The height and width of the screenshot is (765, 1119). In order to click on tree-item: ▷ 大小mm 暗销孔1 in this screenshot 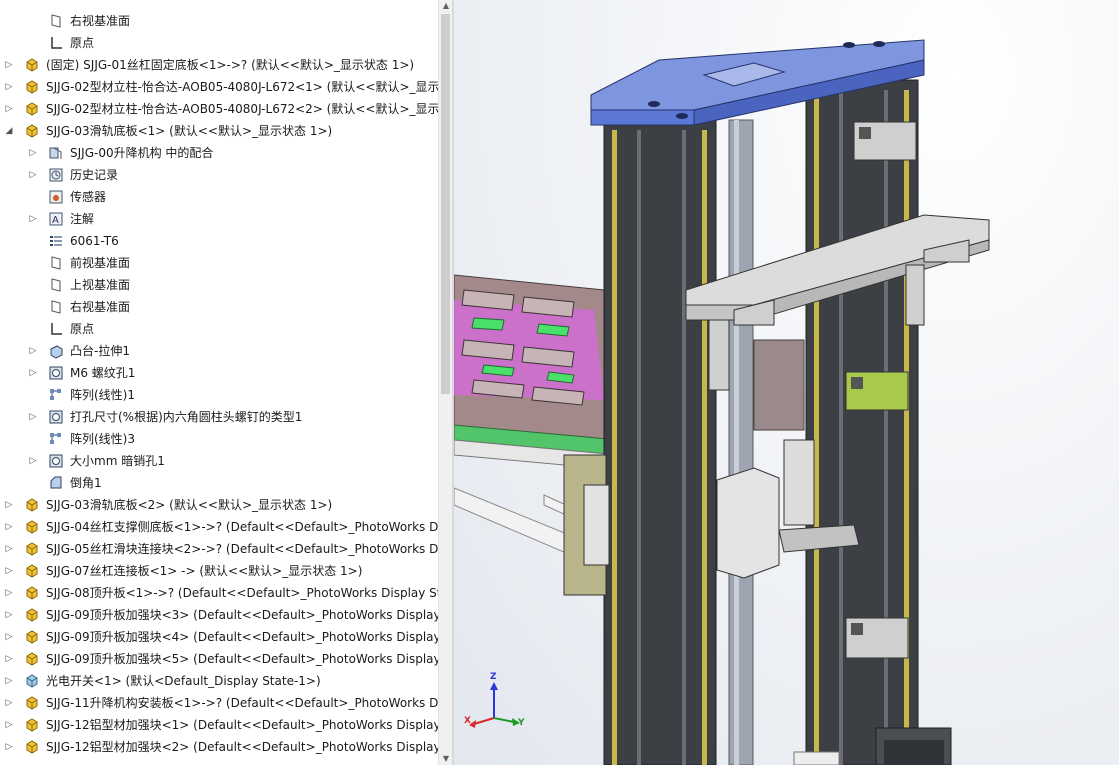, I will do `click(219, 461)`.